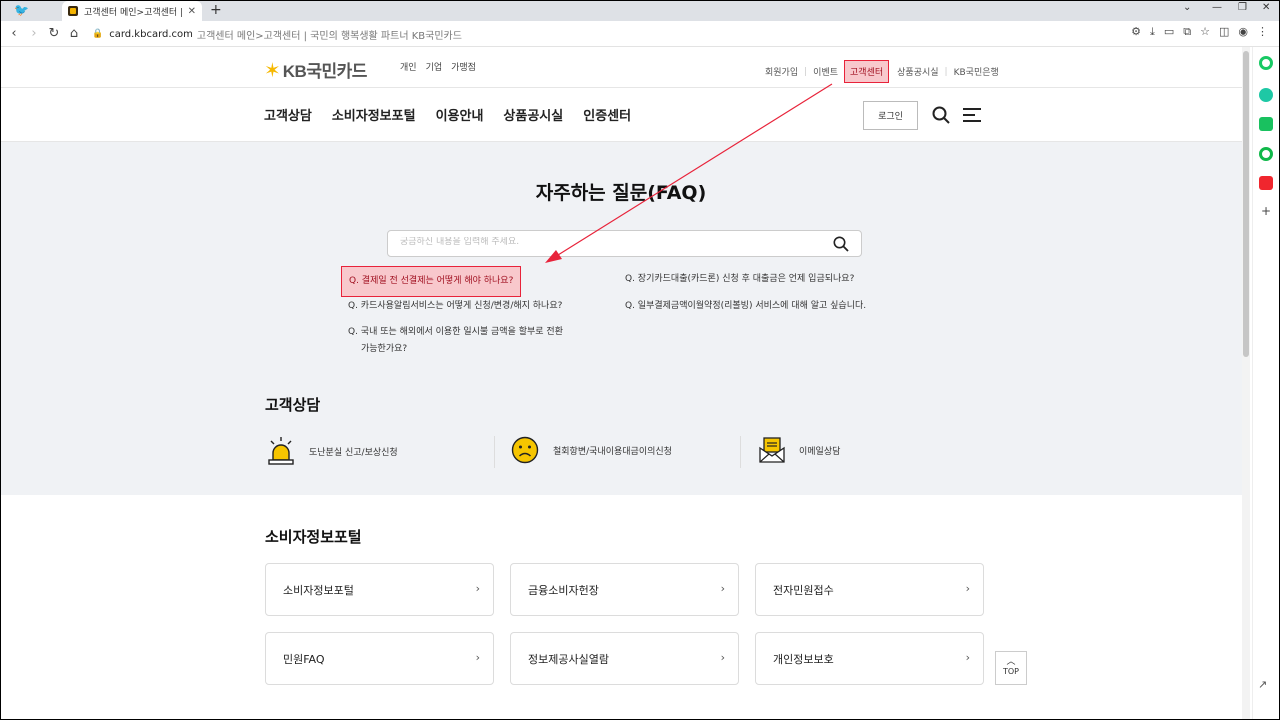  Describe the element at coordinates (216, 10) in the screenshot. I see `new-tab-button: +` at that location.